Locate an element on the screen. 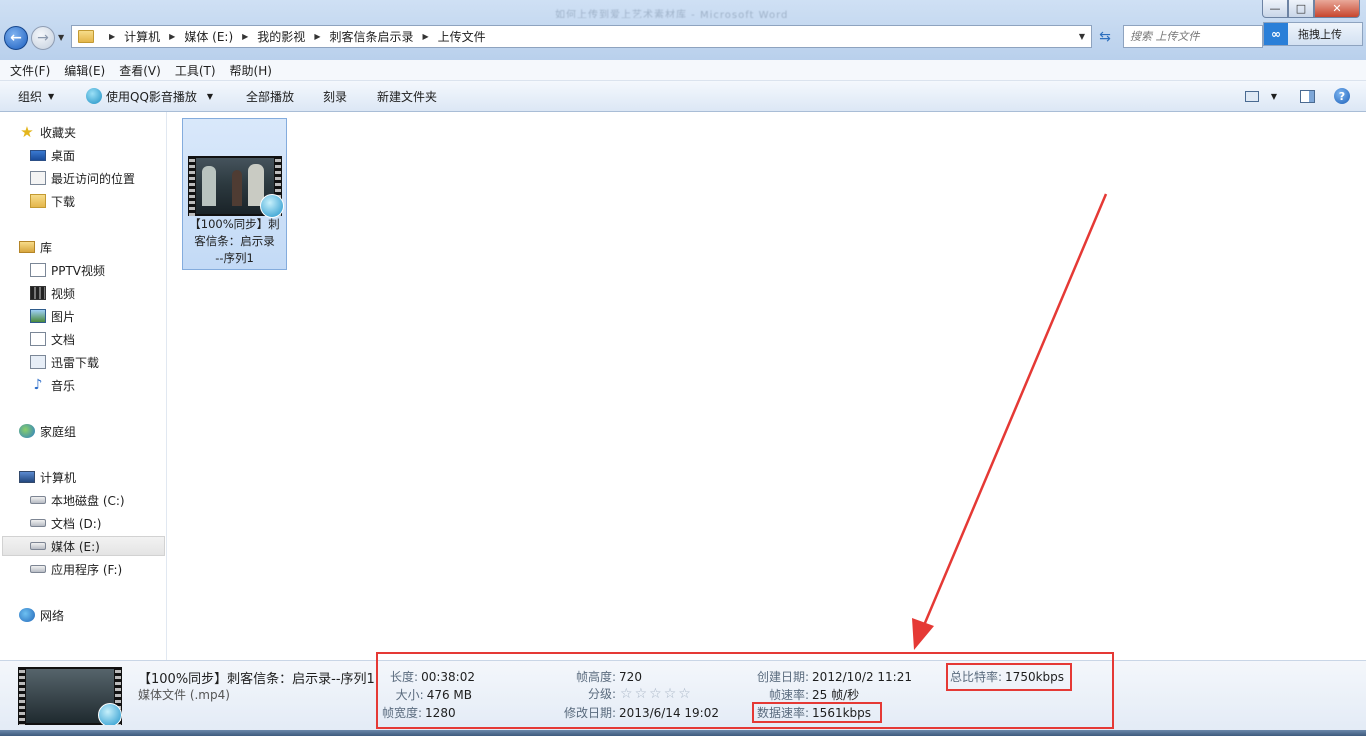 This screenshot has height=736, width=1366. nav-network: 网络 is located at coordinates (41, 615).